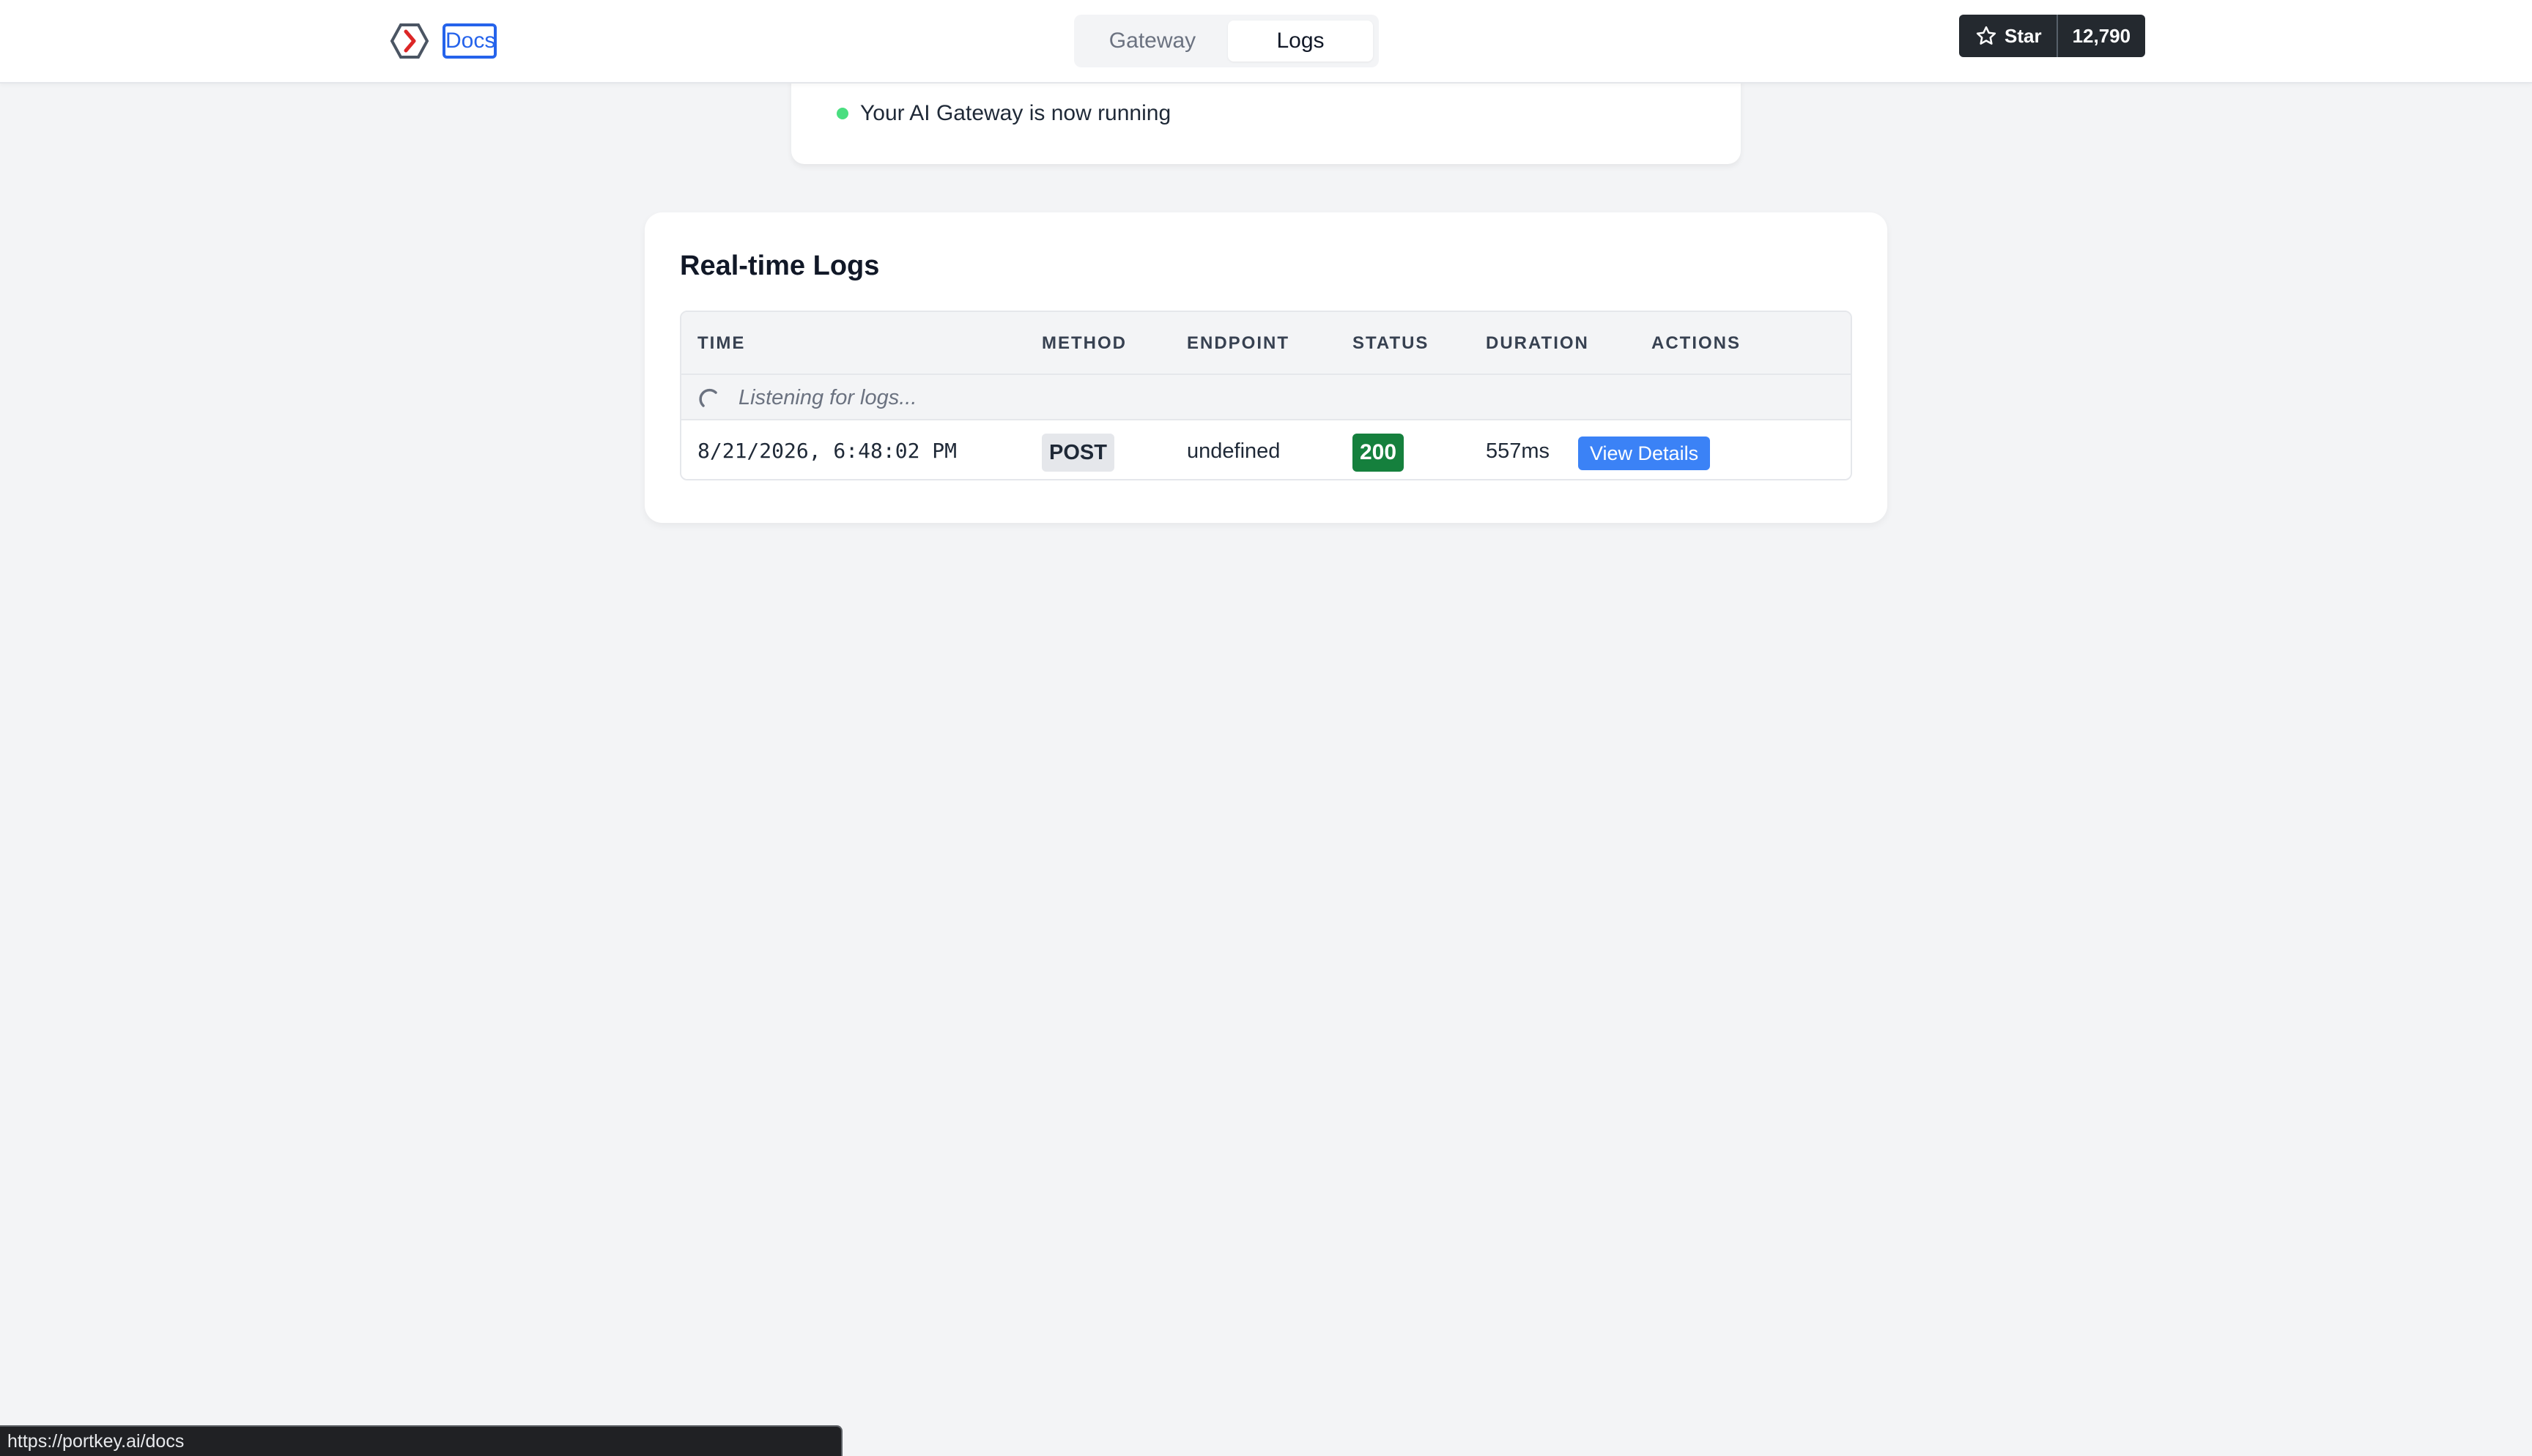  I want to click on log-duration: 557ms, so click(1518, 451).